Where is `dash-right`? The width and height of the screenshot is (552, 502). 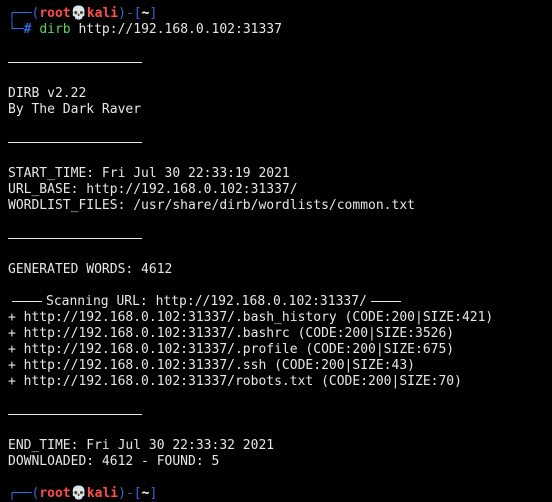 dash-right is located at coordinates (385, 301).